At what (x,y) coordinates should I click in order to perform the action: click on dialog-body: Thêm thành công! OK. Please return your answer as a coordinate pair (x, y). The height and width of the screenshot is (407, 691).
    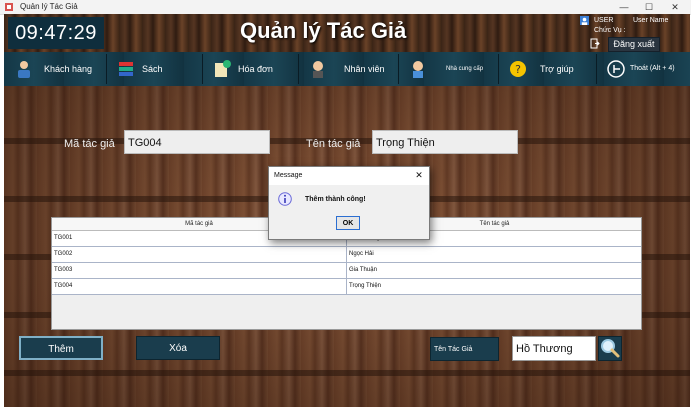
    Looking at the image, I should click on (349, 212).